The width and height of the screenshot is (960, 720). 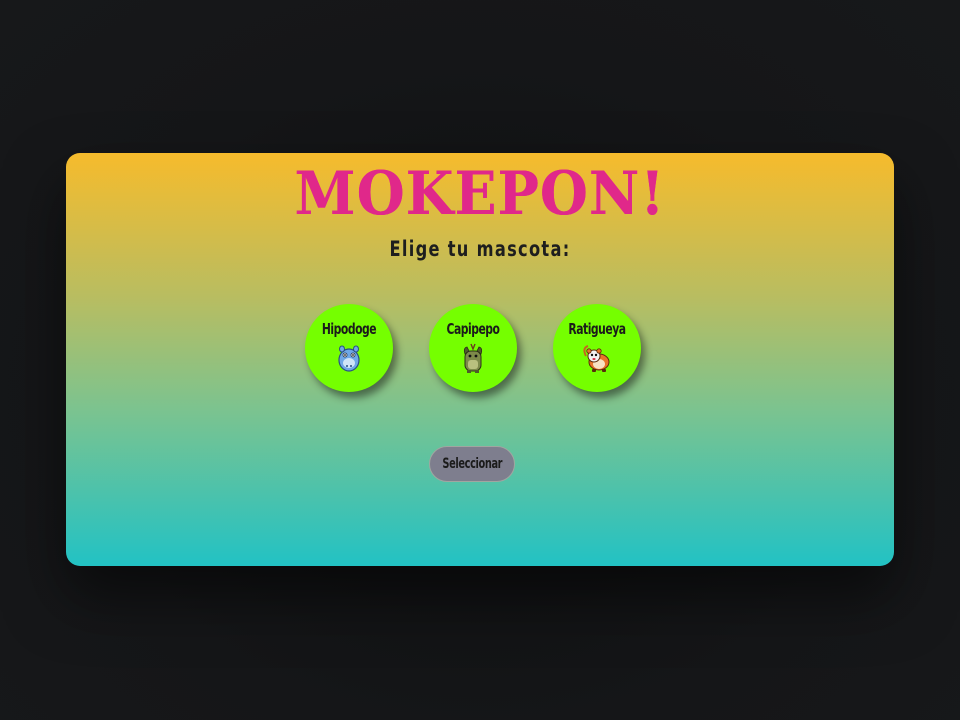 What do you see at coordinates (349, 329) in the screenshot?
I see `pet-label: Hipodoge` at bounding box center [349, 329].